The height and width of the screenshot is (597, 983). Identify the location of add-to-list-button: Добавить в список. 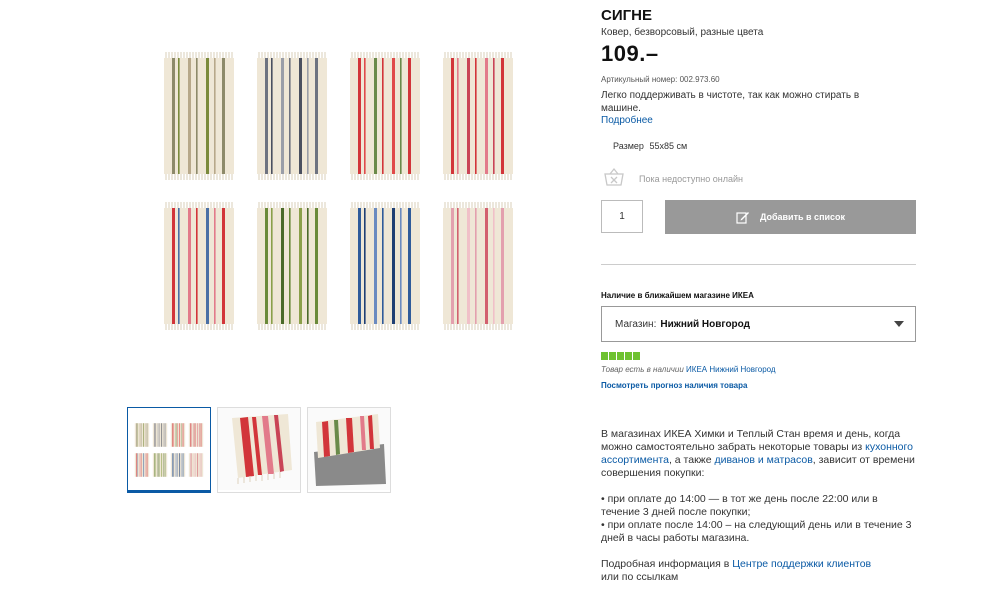
(790, 217).